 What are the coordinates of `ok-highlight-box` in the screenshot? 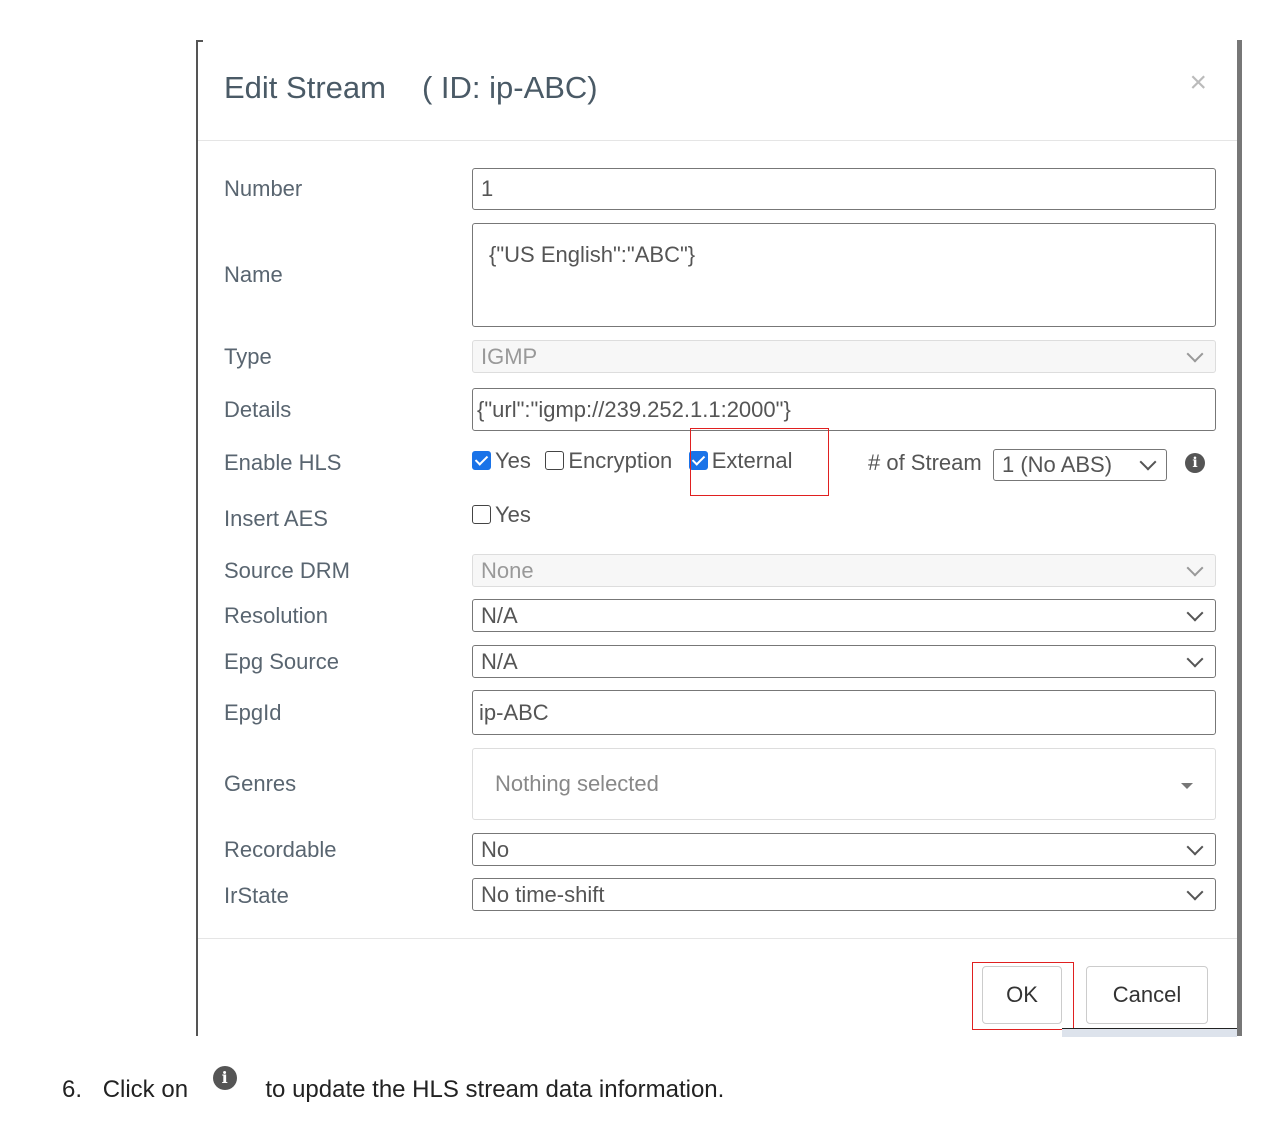 It's located at (1023, 996).